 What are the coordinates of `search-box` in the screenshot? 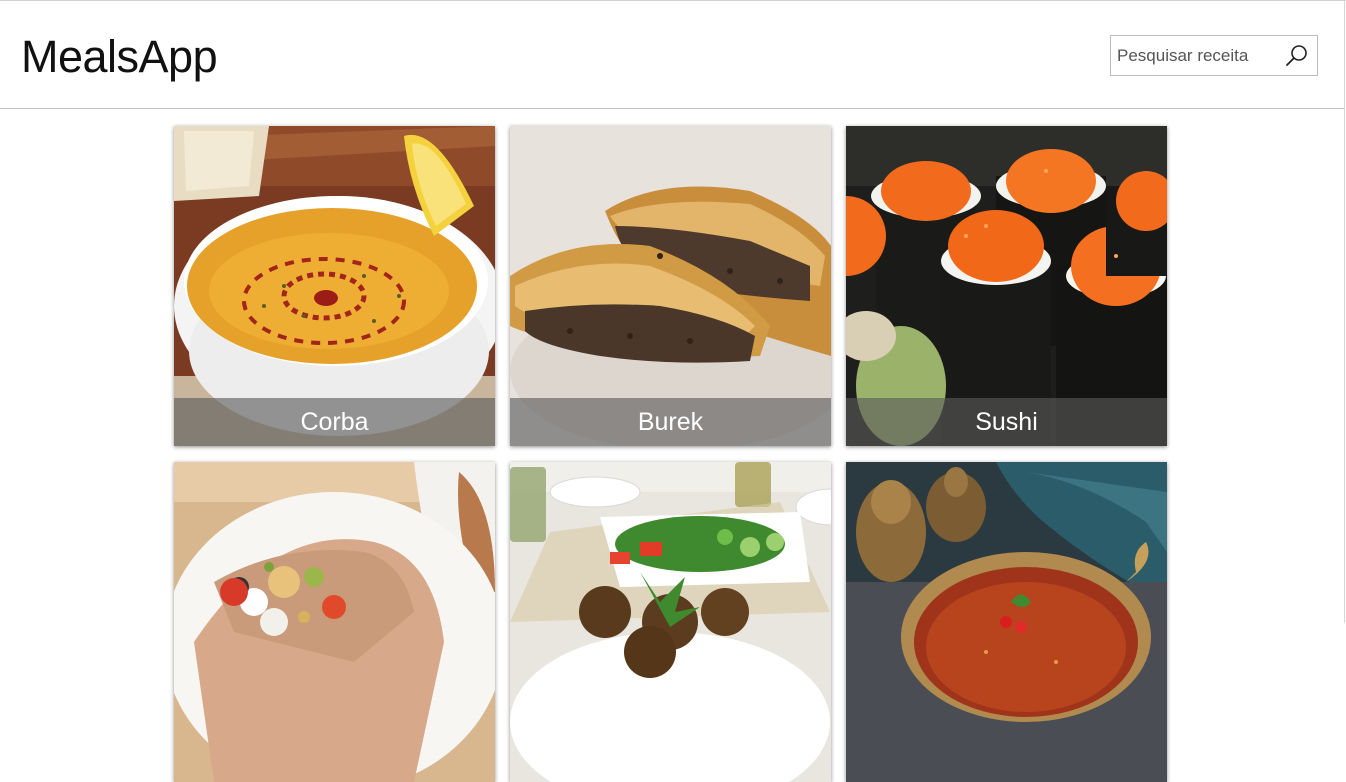 It's located at (1214, 55).